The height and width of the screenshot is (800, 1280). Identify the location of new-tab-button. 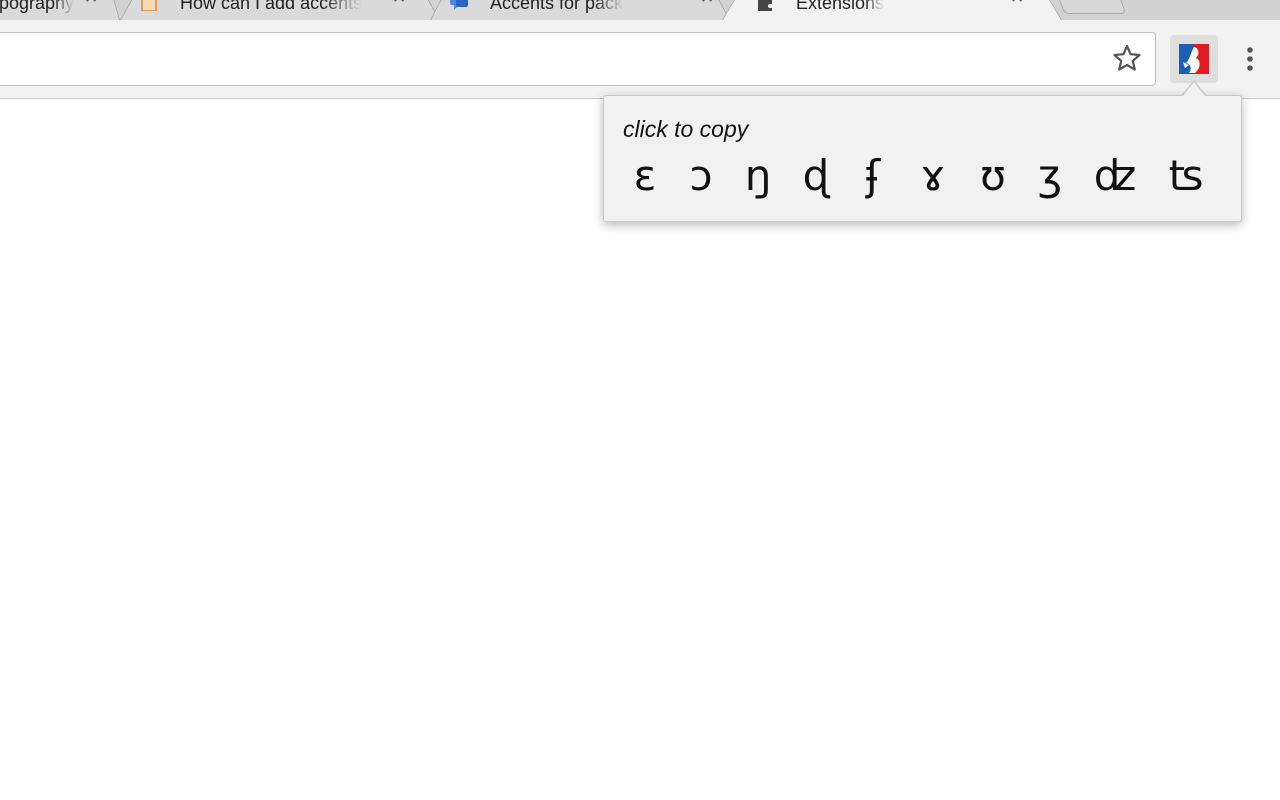
(1091, 7).